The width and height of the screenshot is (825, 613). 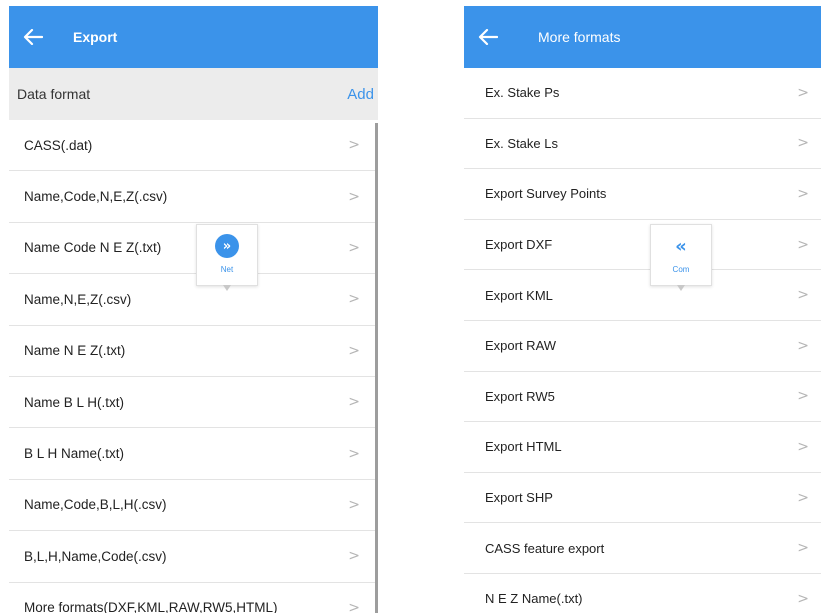 I want to click on list-item: Export DXF >, so click(x=642, y=245).